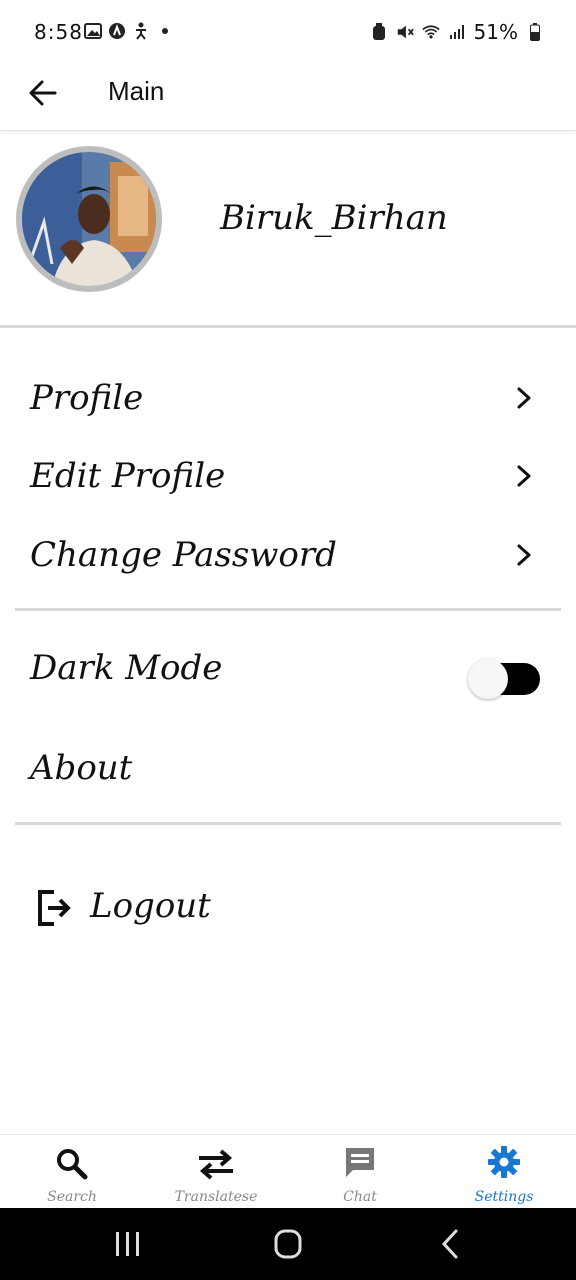  What do you see at coordinates (126, 668) in the screenshot?
I see `menu-item-label: Dark Mode` at bounding box center [126, 668].